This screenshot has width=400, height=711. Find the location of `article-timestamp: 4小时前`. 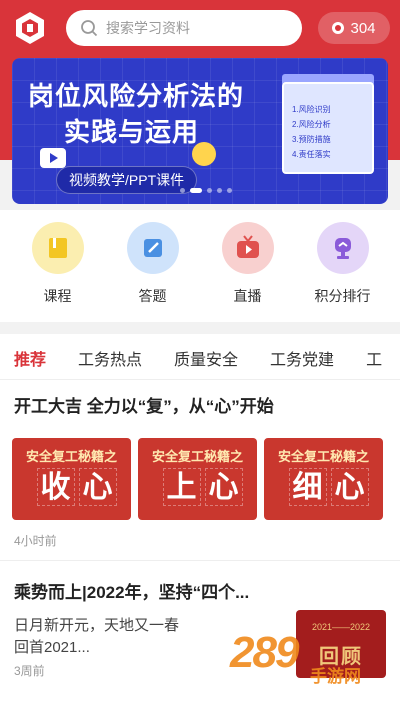

article-timestamp: 4小时前 is located at coordinates (35, 541).